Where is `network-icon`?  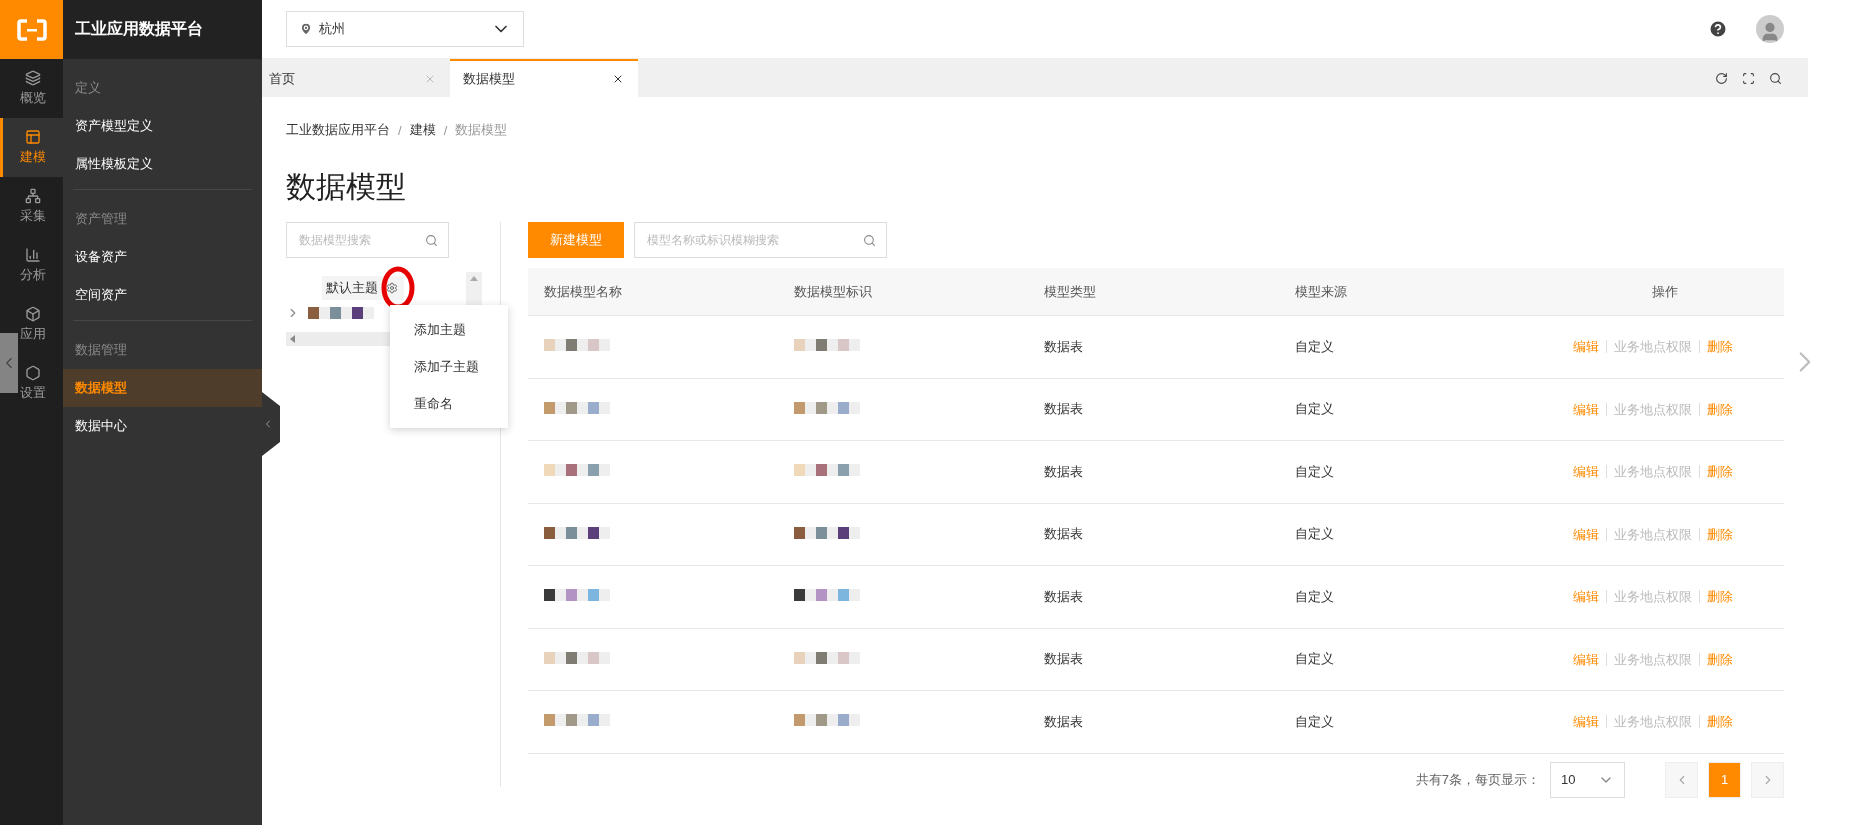 network-icon is located at coordinates (33, 196).